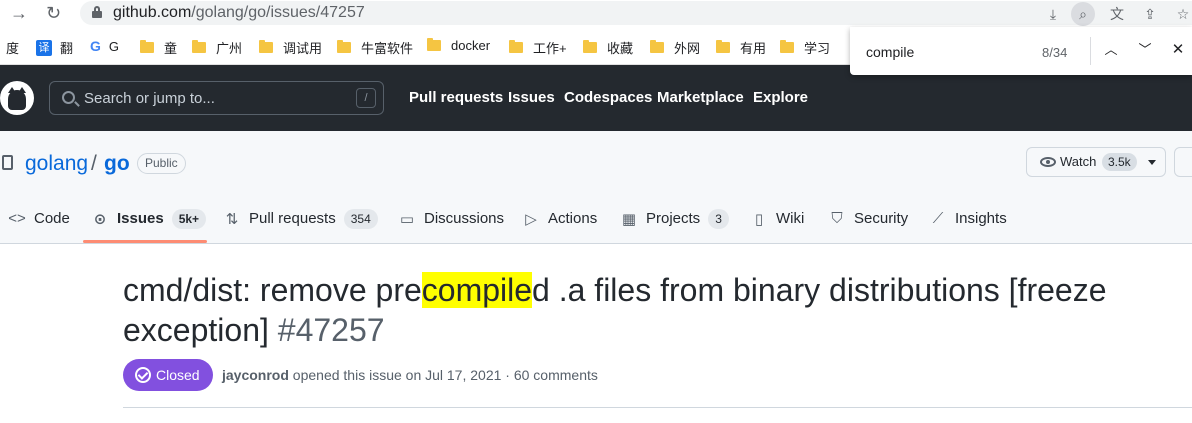 This screenshot has width=1192, height=423. What do you see at coordinates (1119, 162) in the screenshot?
I see `watch-count: 3.5k` at bounding box center [1119, 162].